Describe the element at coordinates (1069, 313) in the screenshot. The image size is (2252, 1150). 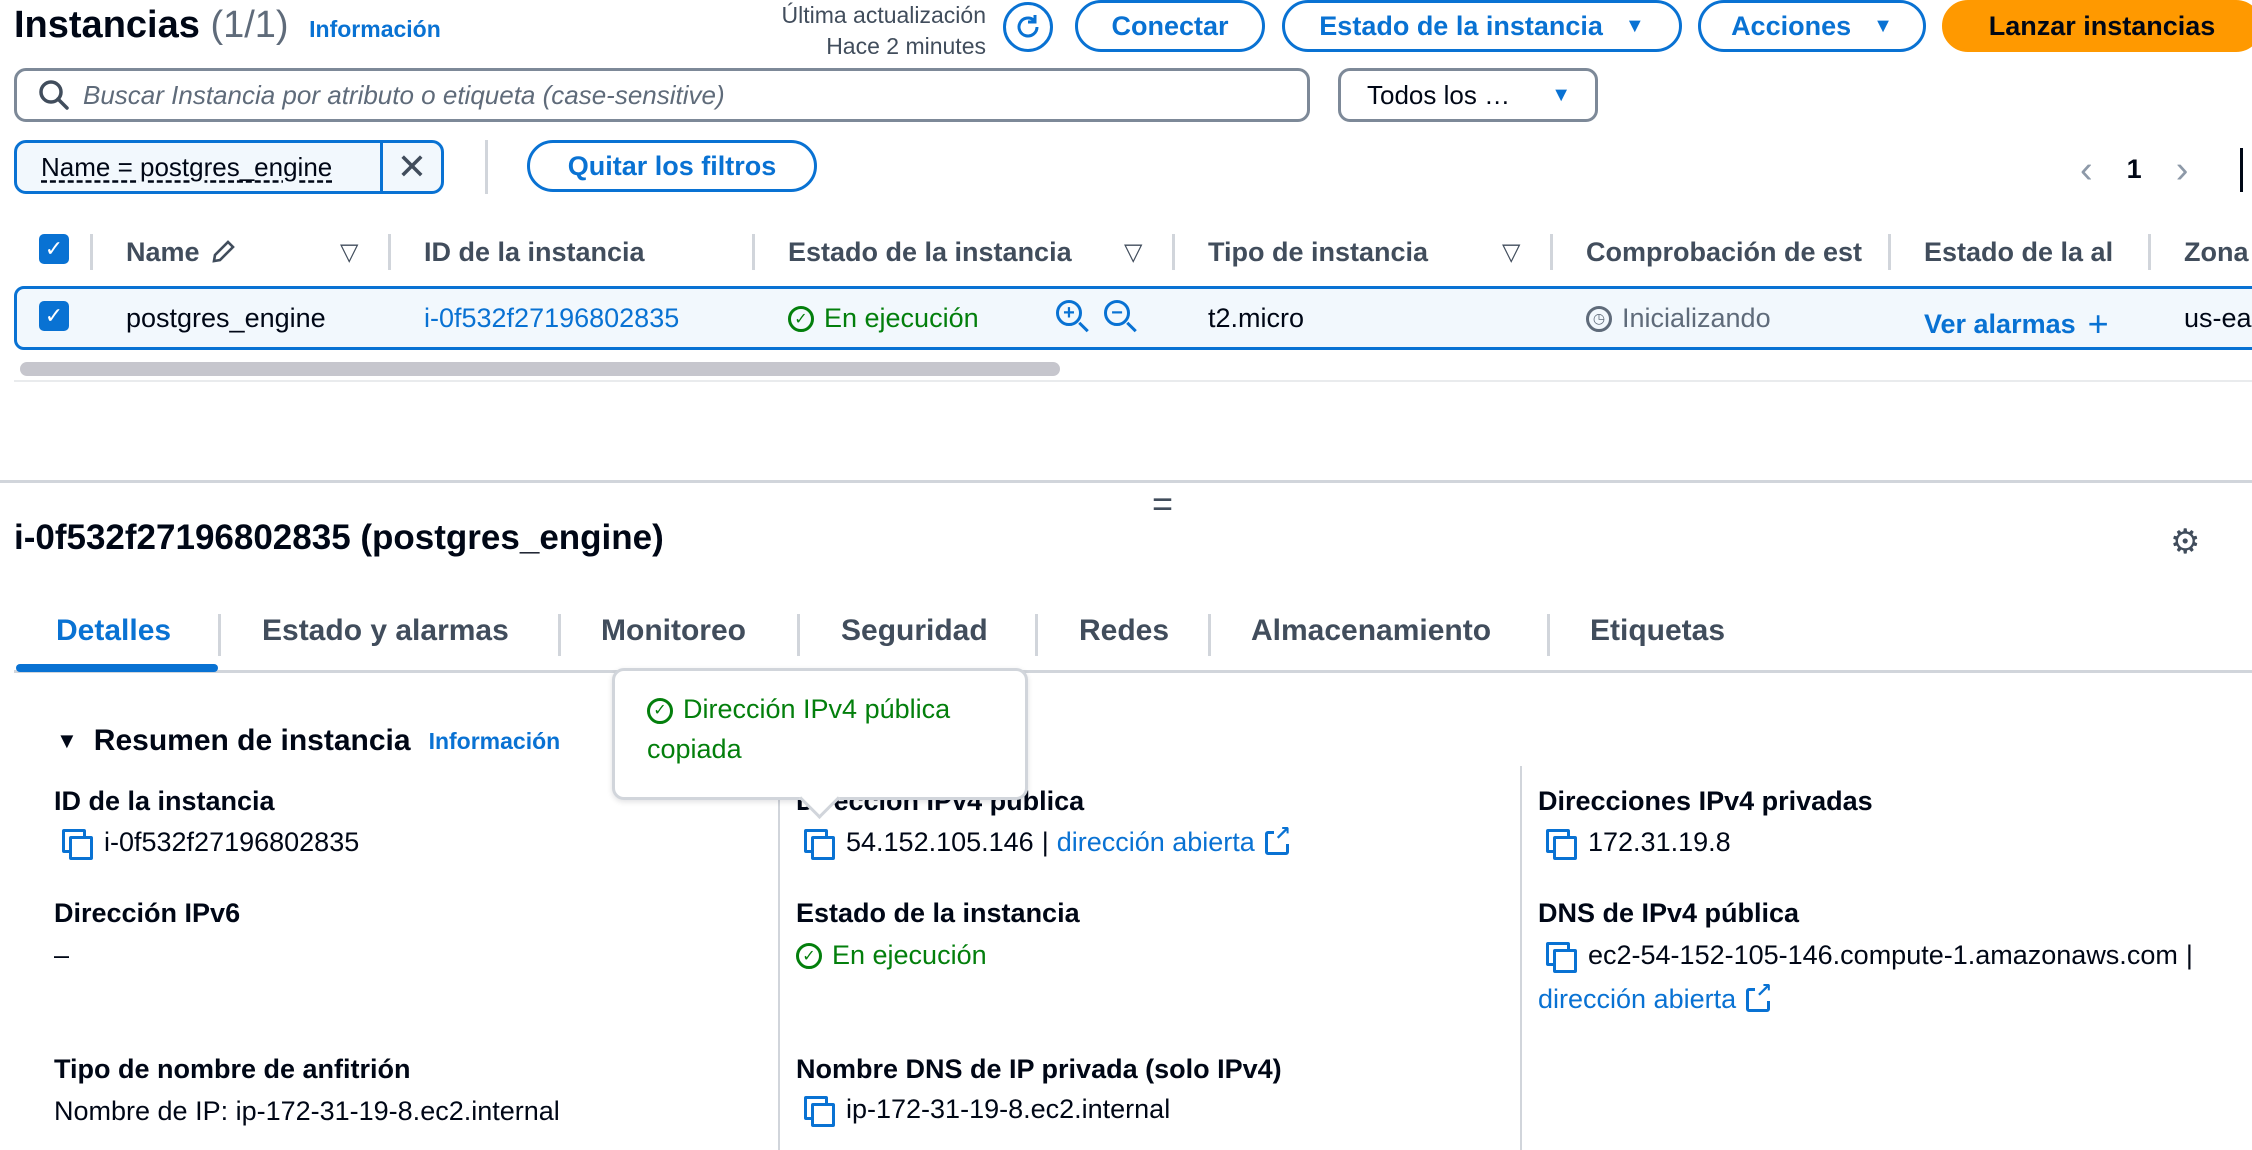
I see `zoom-in-icon: +` at that location.